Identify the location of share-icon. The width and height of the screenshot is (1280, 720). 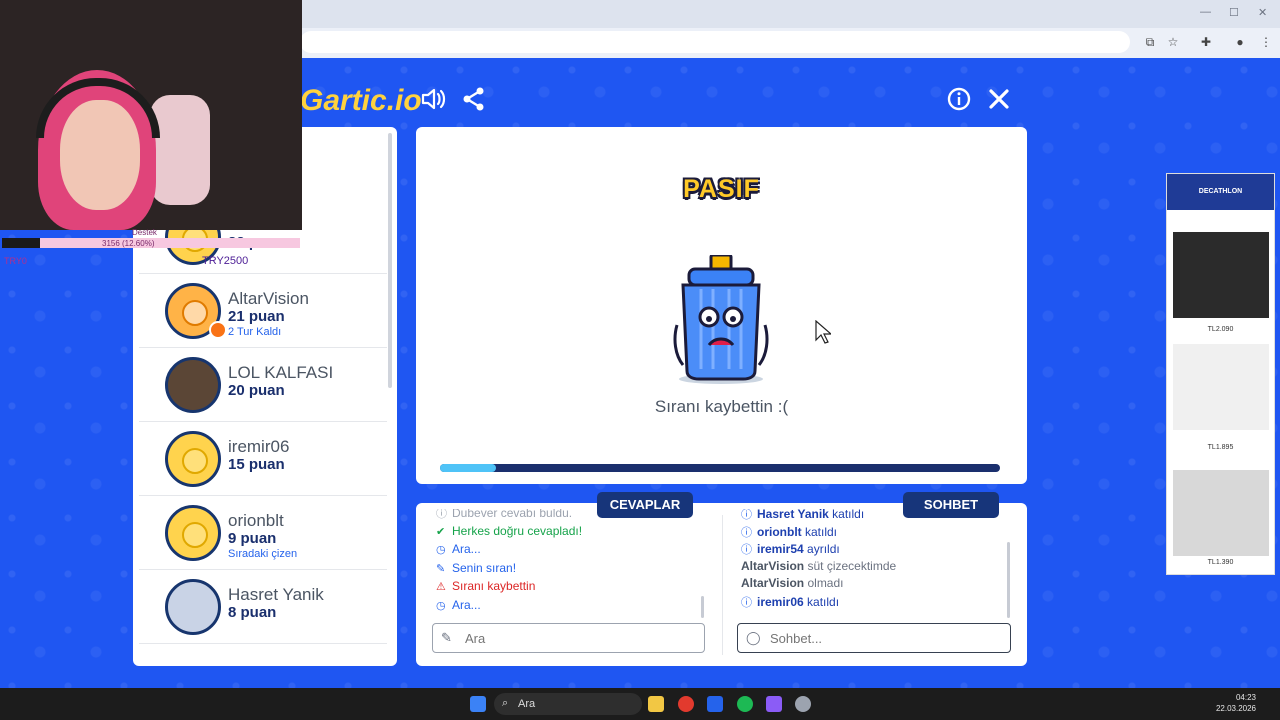
(474, 100).